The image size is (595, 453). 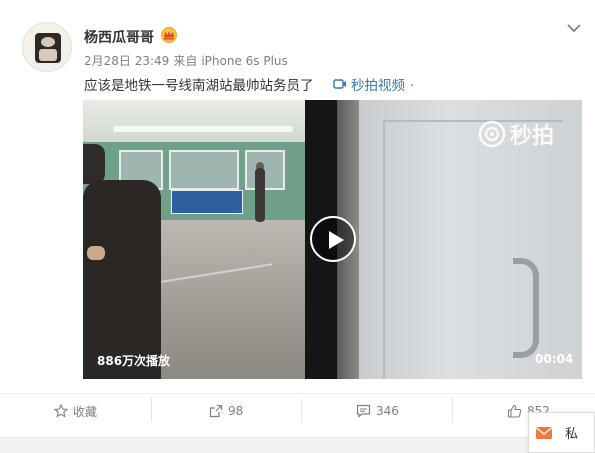 I want to click on post-date: 2月28日 23:49, so click(x=126, y=61).